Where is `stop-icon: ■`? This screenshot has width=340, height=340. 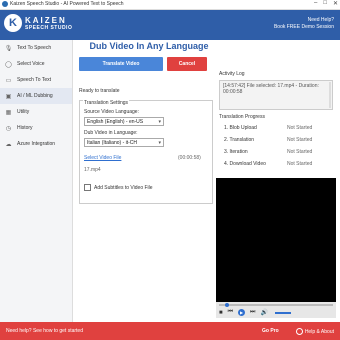 stop-icon: ■ is located at coordinates (221, 313).